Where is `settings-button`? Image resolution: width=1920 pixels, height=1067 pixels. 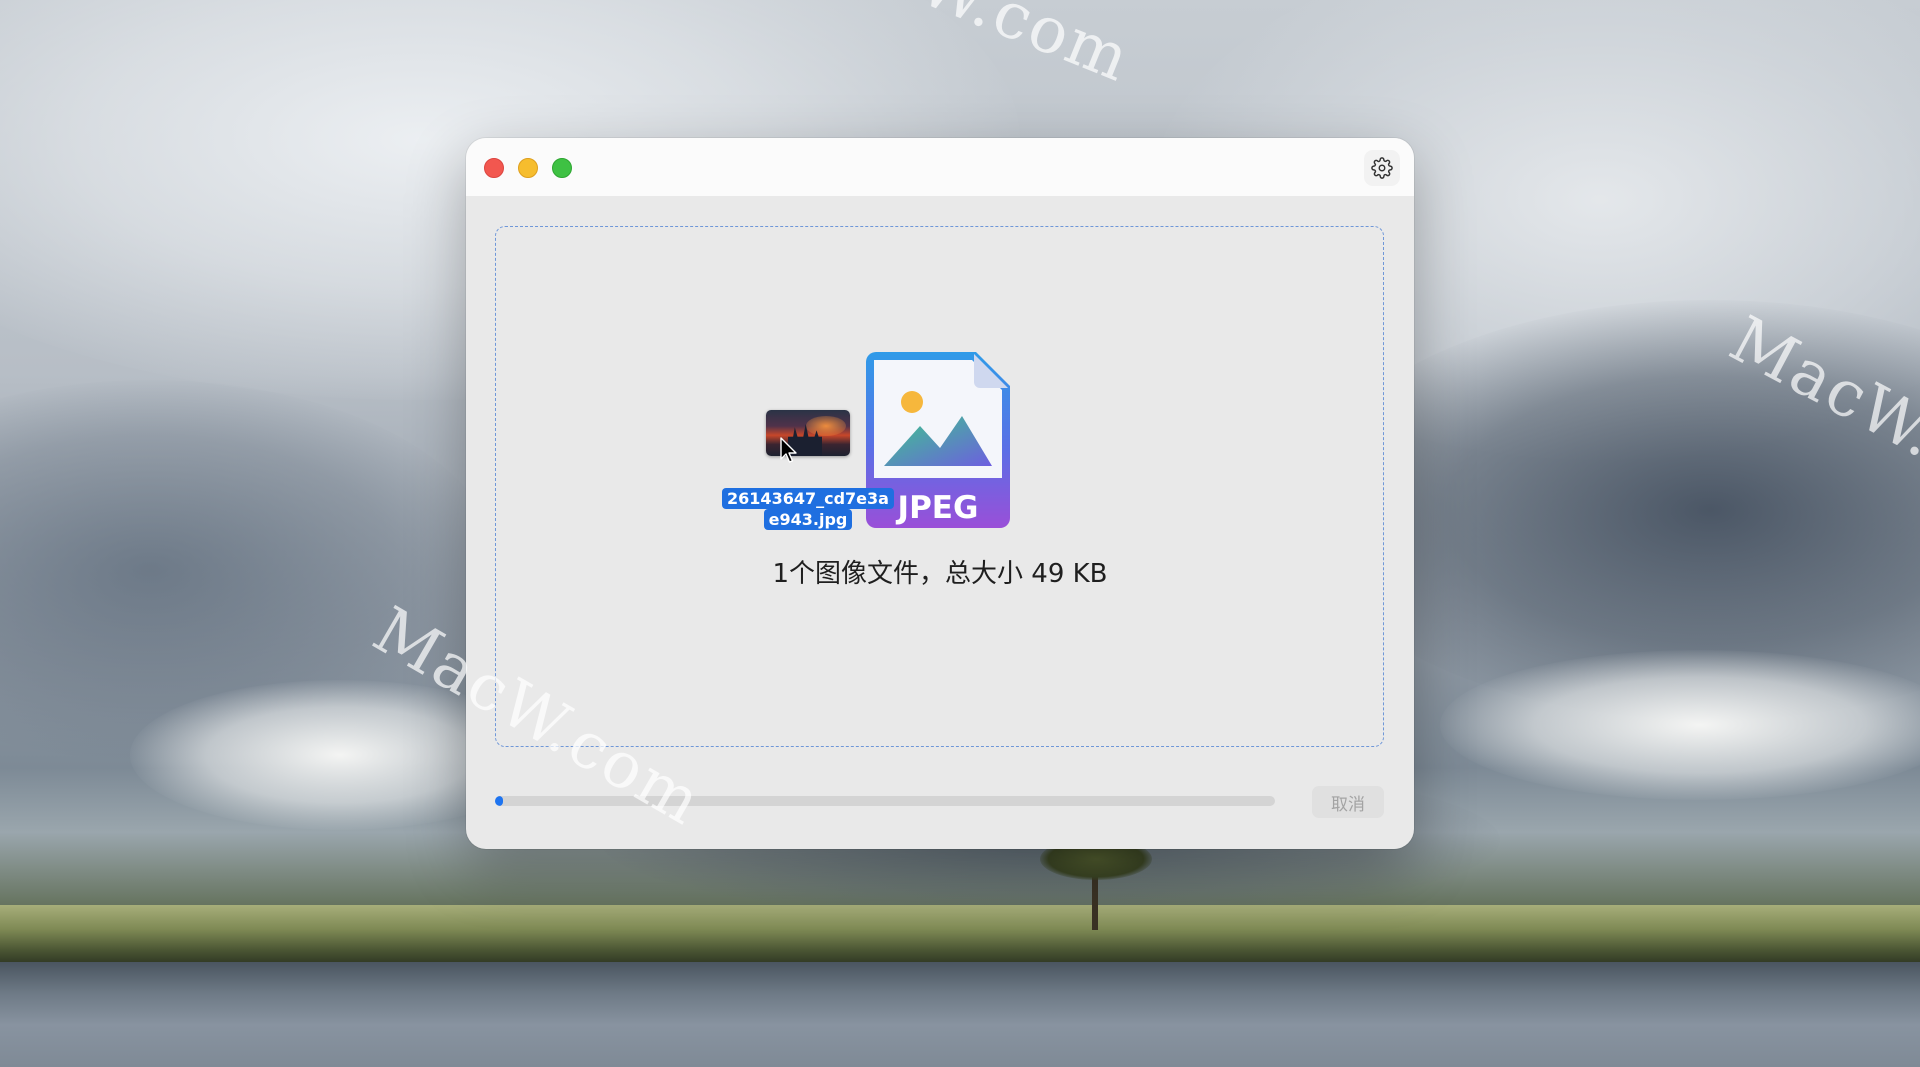
settings-button is located at coordinates (1382, 168).